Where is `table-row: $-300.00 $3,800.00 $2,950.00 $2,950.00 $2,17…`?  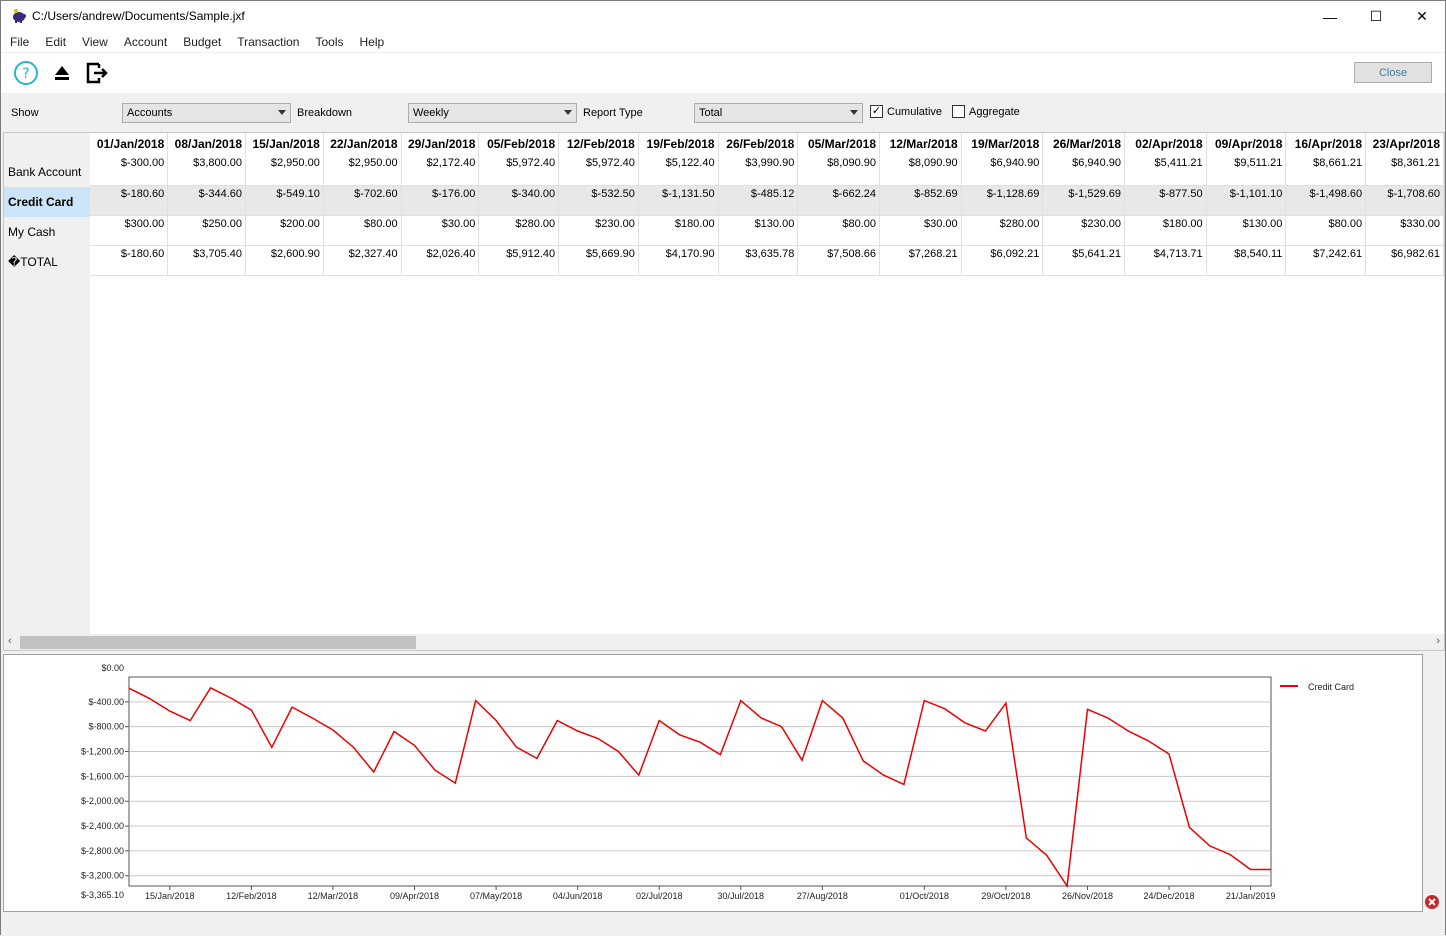 table-row: $-300.00 $3,800.00 $2,950.00 $2,950.00 $2,17… is located at coordinates (767, 170).